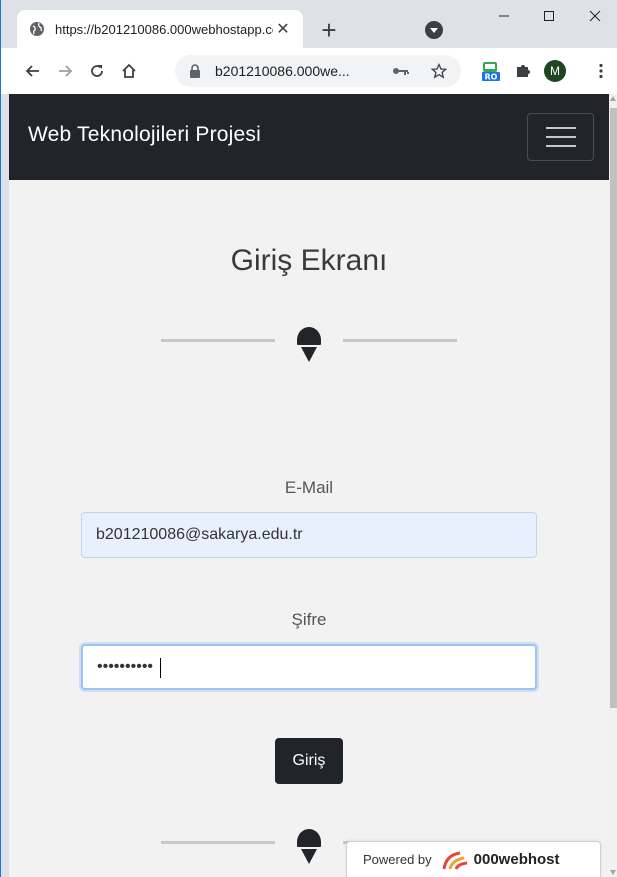  Describe the element at coordinates (613, 872) in the screenshot. I see `scroll-down-arrow-icon` at that location.